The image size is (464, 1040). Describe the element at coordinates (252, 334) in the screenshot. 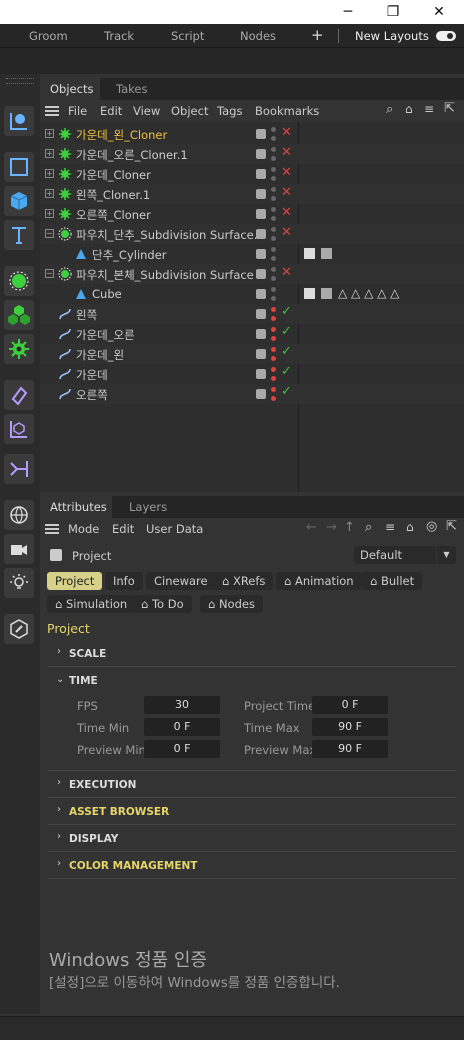

I see `object-row: 가운데_오른 ✓` at that location.